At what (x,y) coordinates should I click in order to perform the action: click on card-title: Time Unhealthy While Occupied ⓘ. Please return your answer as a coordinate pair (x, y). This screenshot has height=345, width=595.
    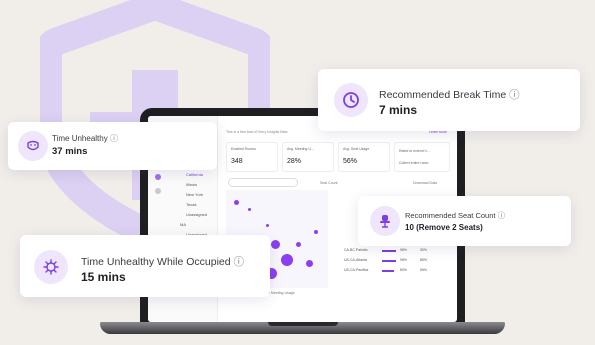
    Looking at the image, I should click on (163, 262).